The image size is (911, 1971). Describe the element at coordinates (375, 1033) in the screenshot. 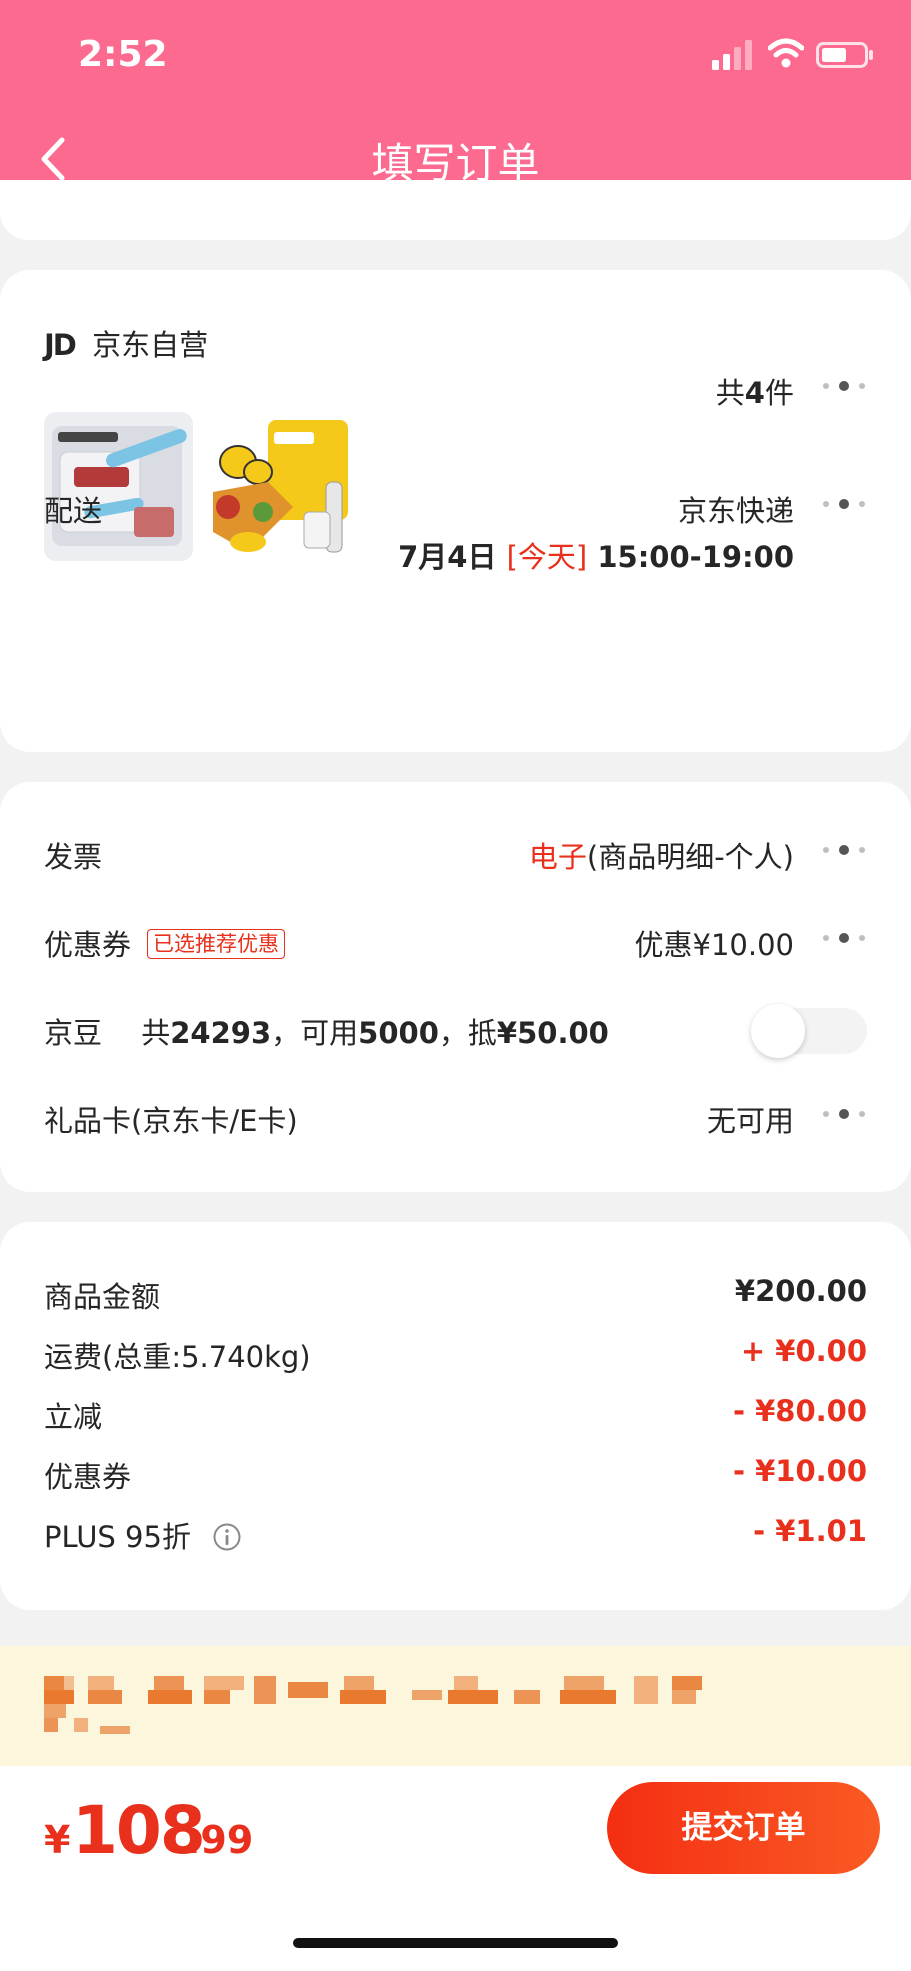

I see `beans-detail: 共24293，可用5000，抵¥50.00` at that location.